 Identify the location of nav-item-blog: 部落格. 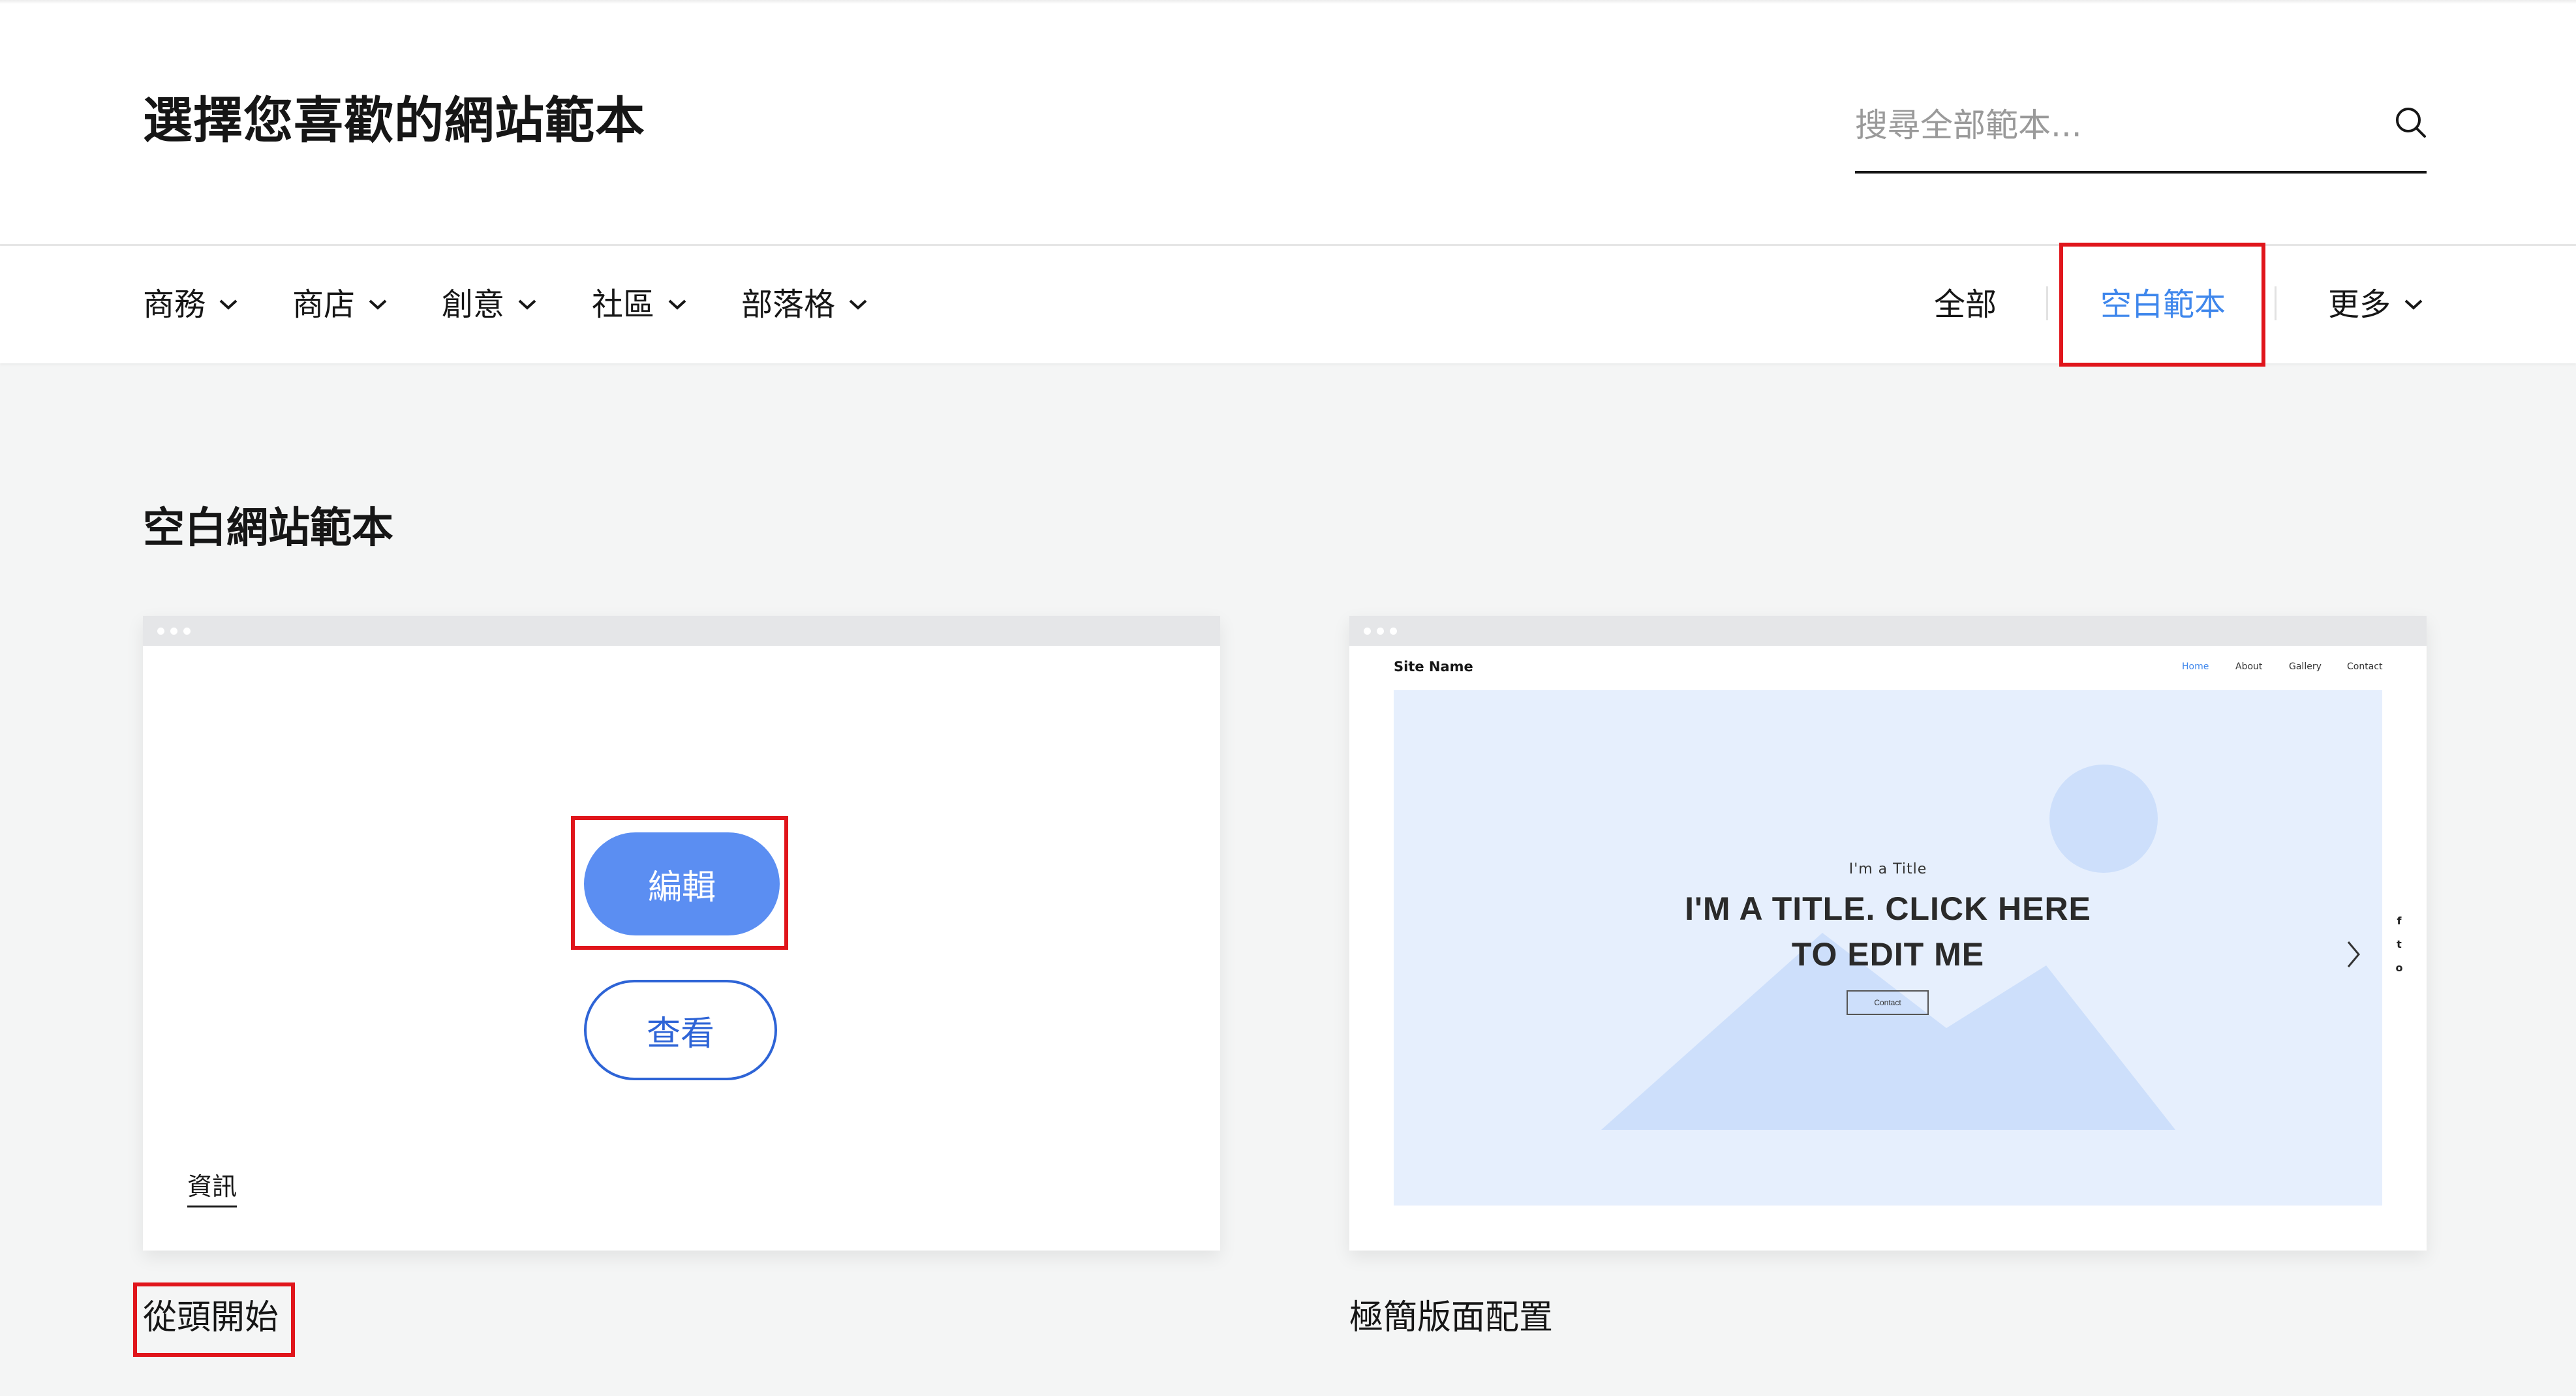
(804, 305).